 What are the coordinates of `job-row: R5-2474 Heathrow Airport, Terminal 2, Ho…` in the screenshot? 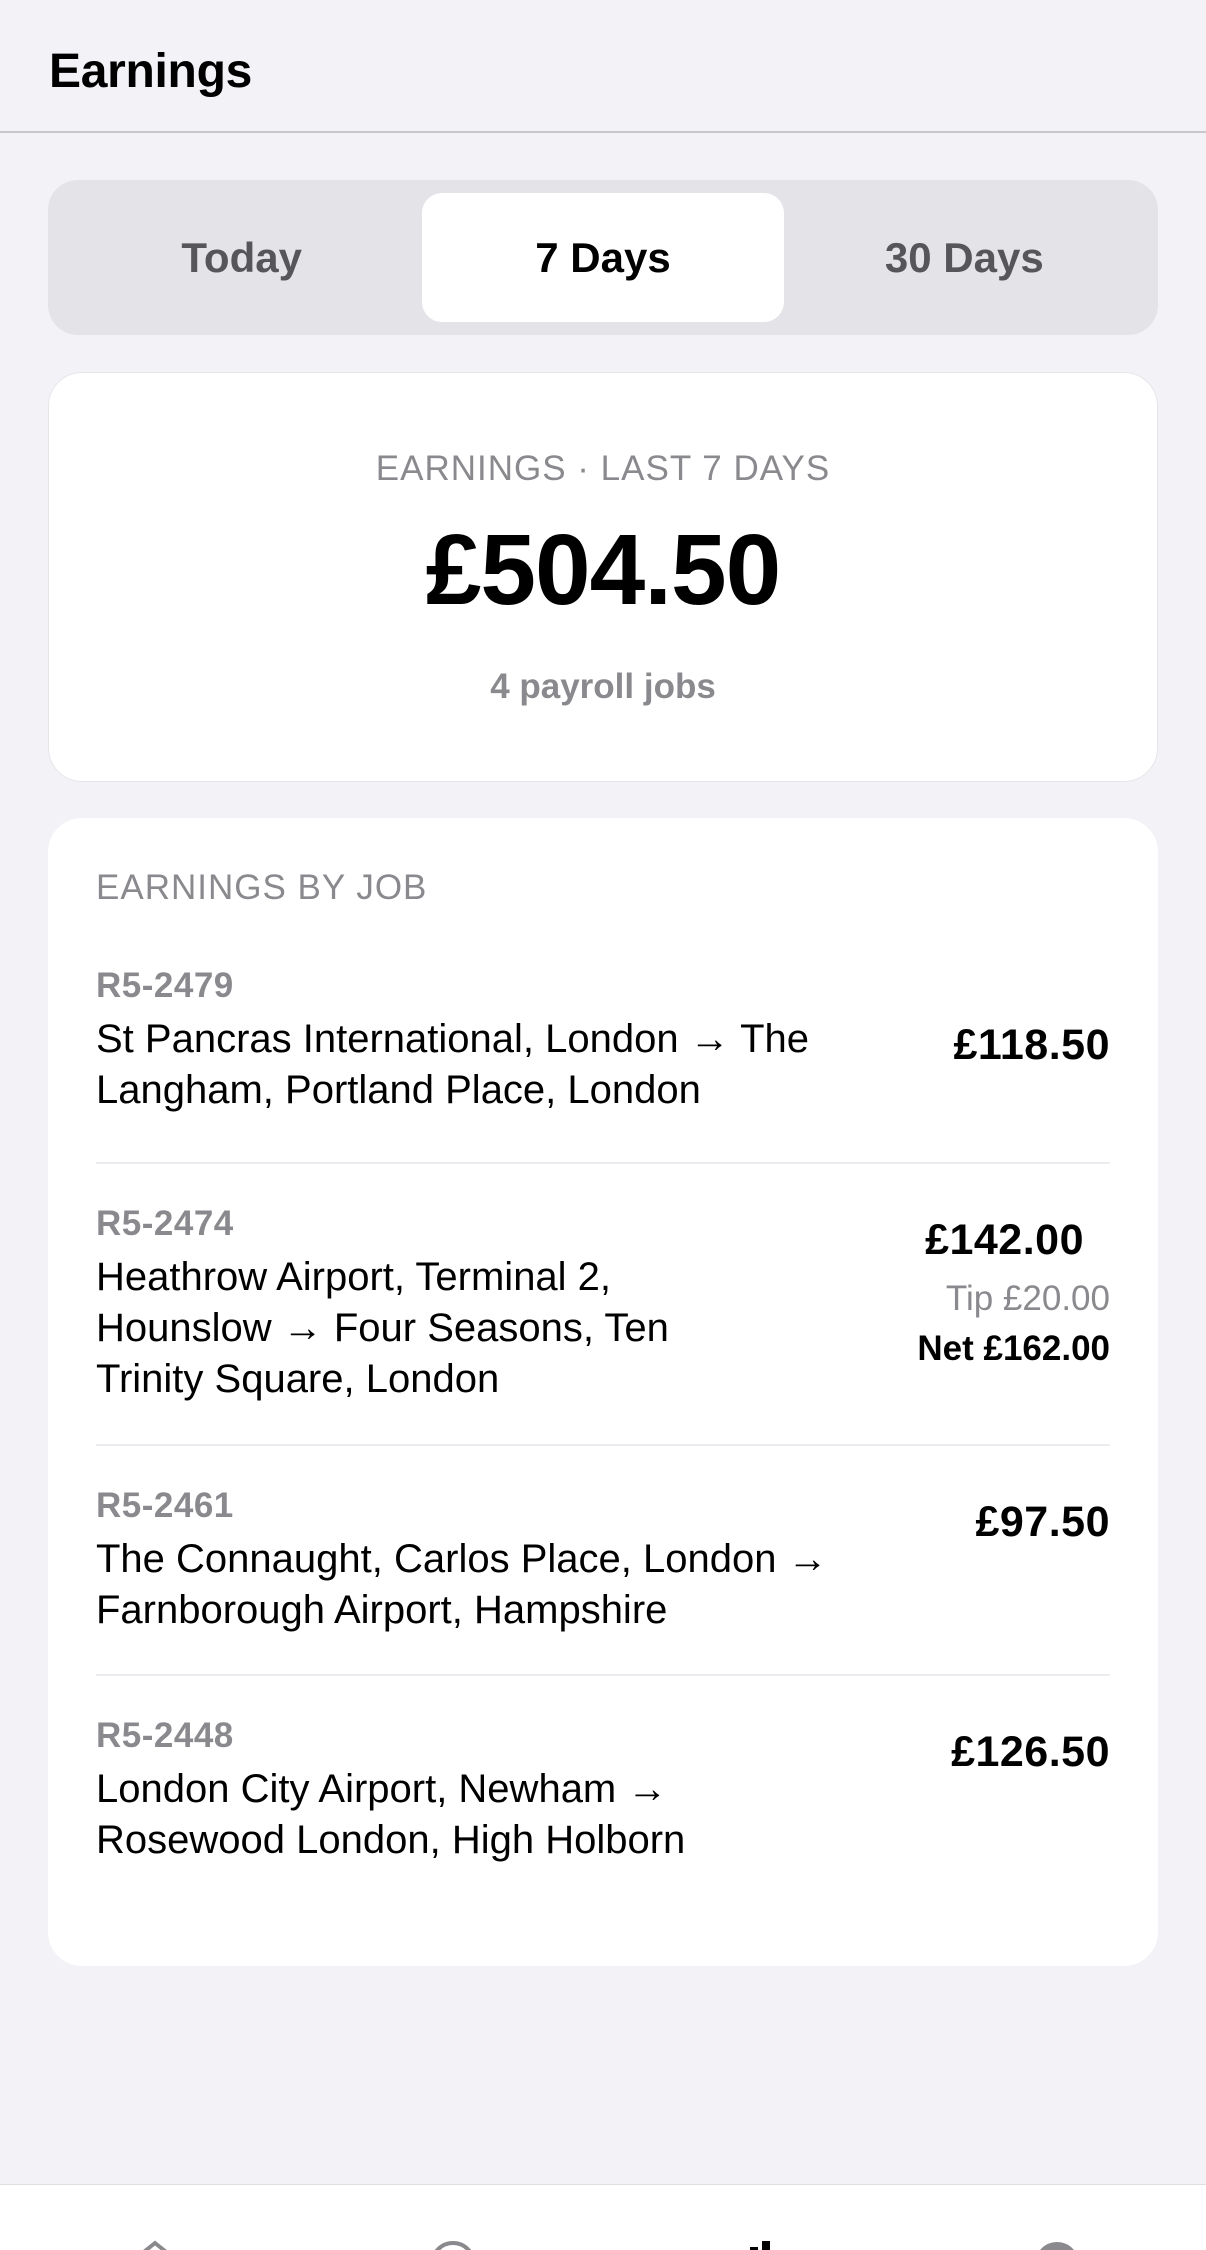 It's located at (603, 1305).